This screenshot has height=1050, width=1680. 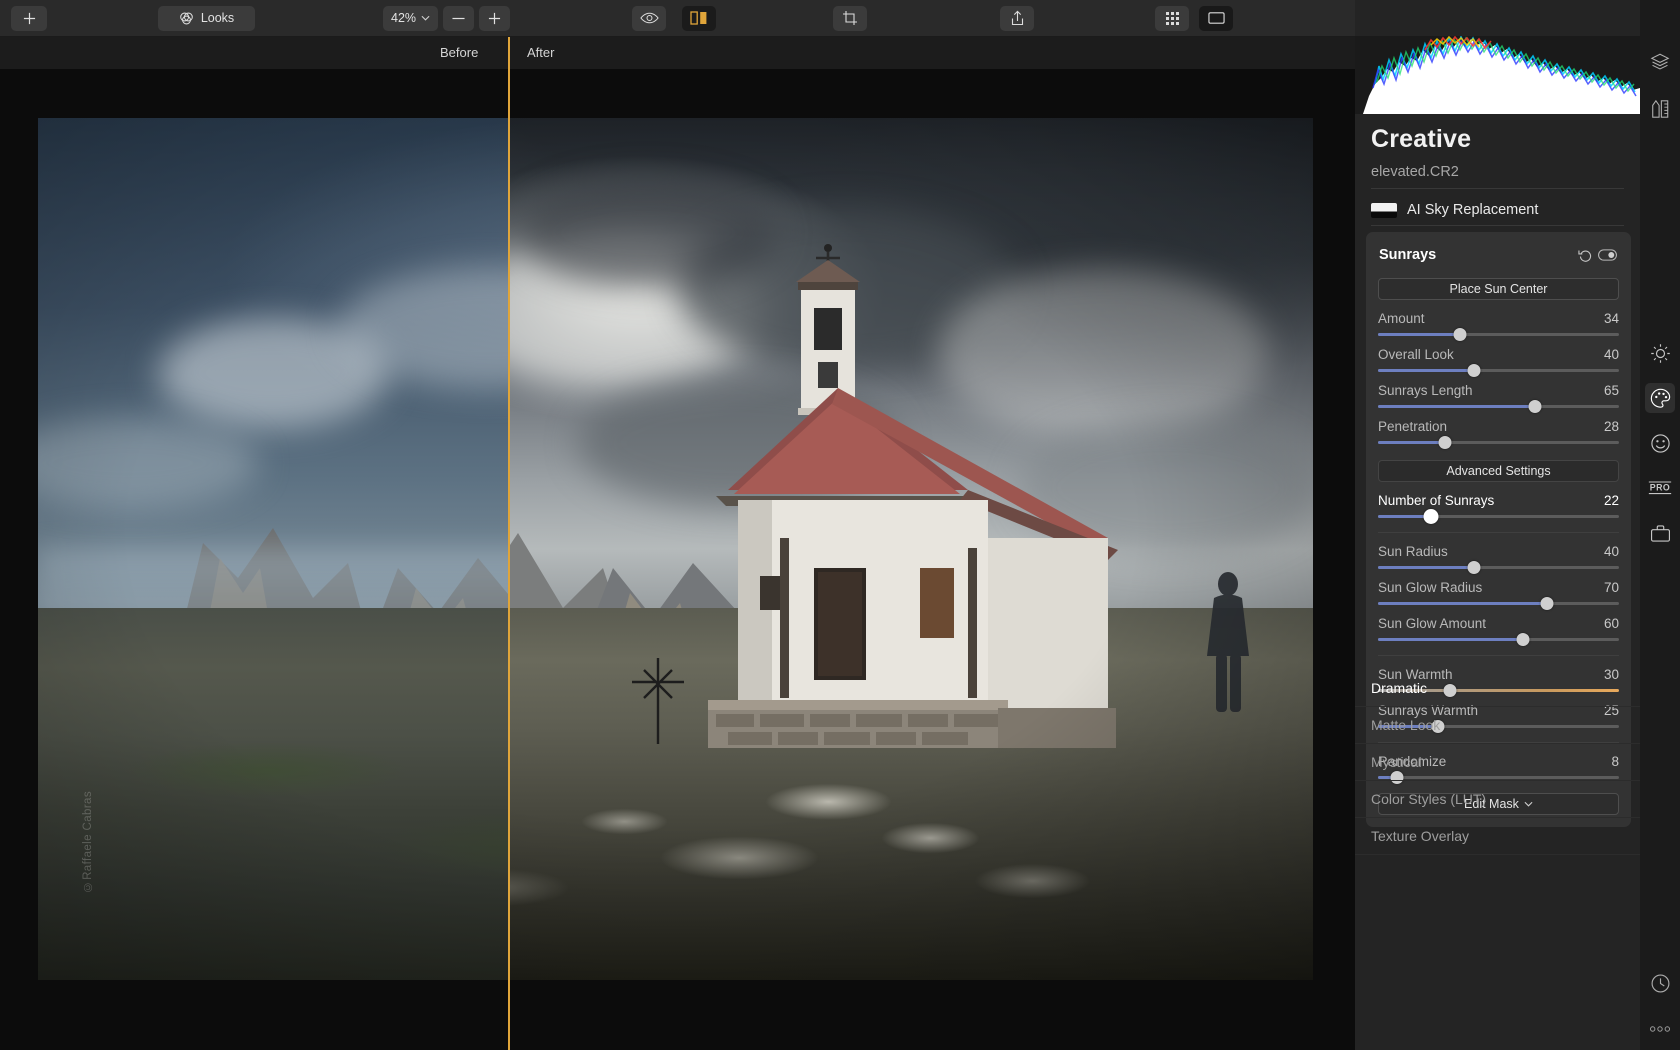 What do you see at coordinates (1498, 631) in the screenshot?
I see `slider-sun-glow-amount: Sun Glow Amount 60` at bounding box center [1498, 631].